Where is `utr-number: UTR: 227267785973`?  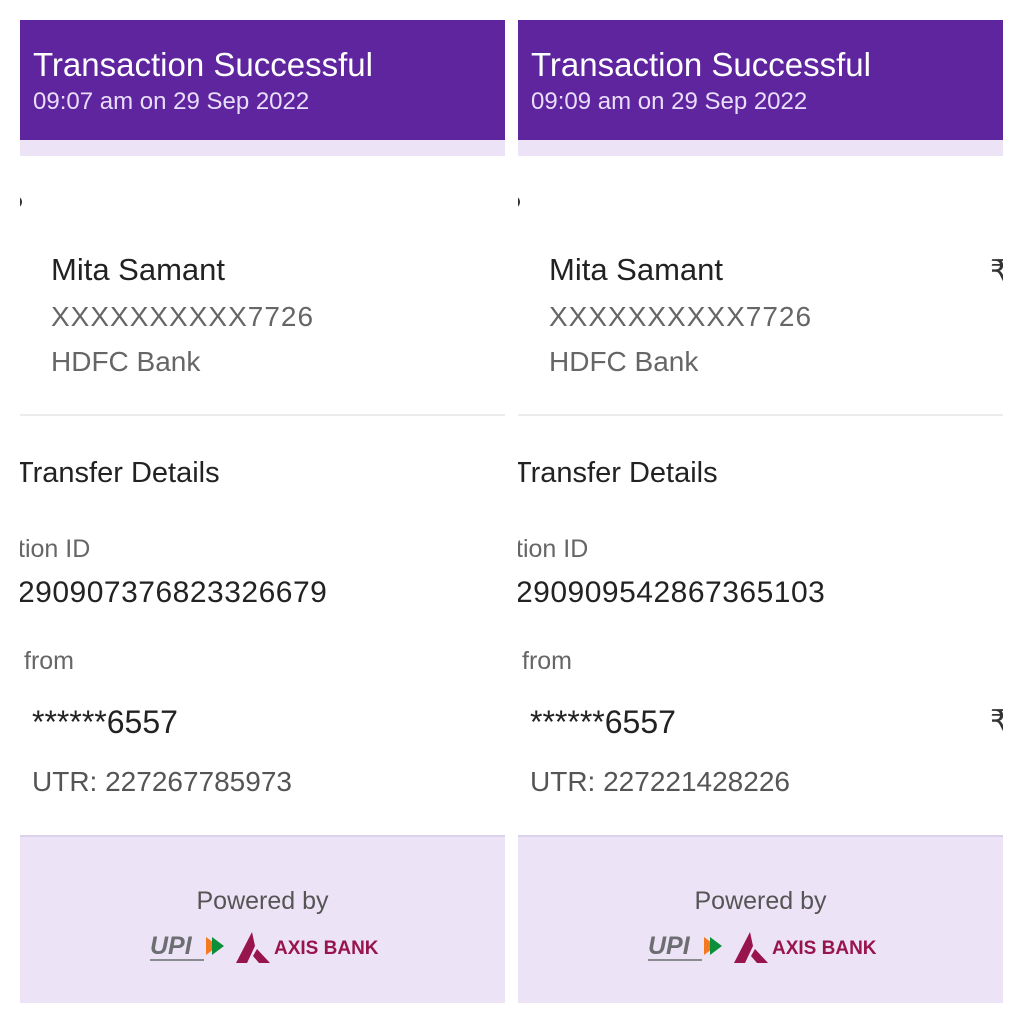
utr-number: UTR: 227267785973 is located at coordinates (162, 782).